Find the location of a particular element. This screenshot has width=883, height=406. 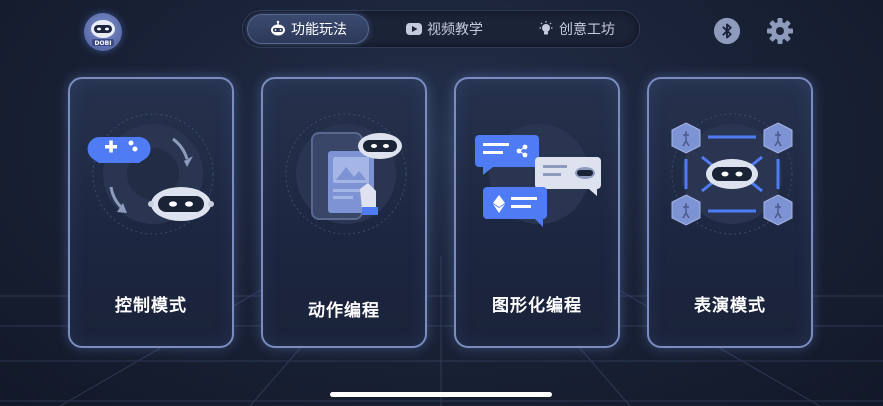

card-label: 图形化编程 is located at coordinates (537, 306).